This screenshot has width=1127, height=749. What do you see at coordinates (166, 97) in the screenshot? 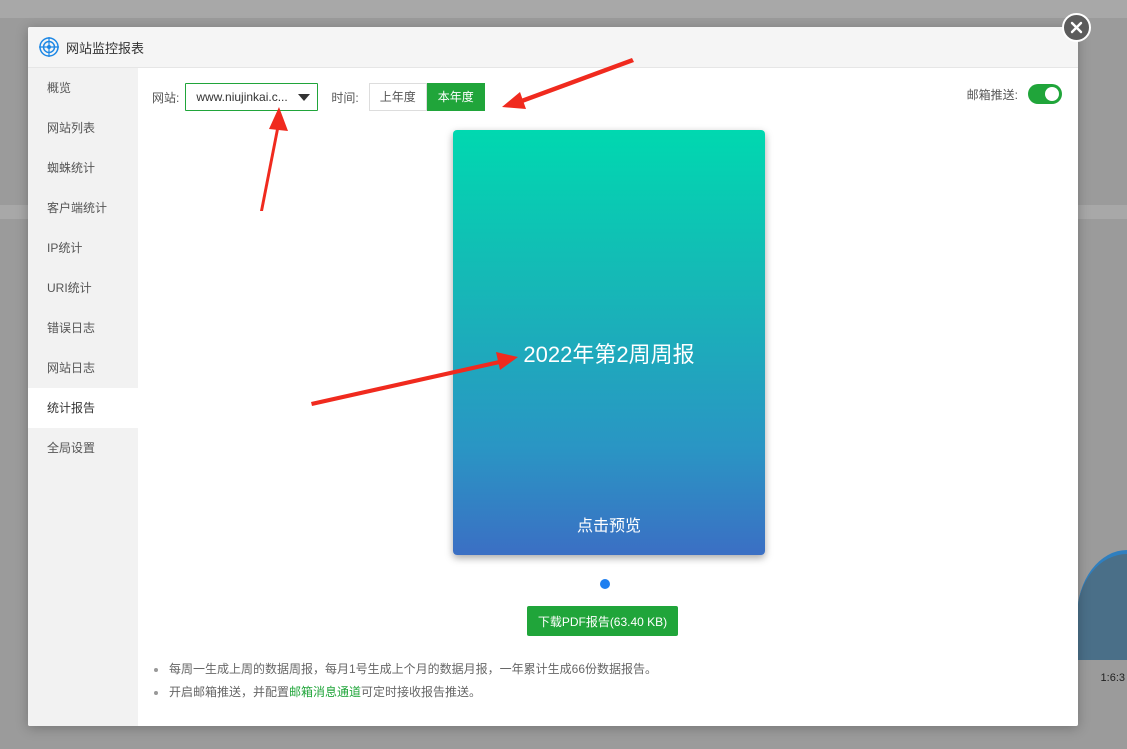
I see `site-label: 网站:` at bounding box center [166, 97].